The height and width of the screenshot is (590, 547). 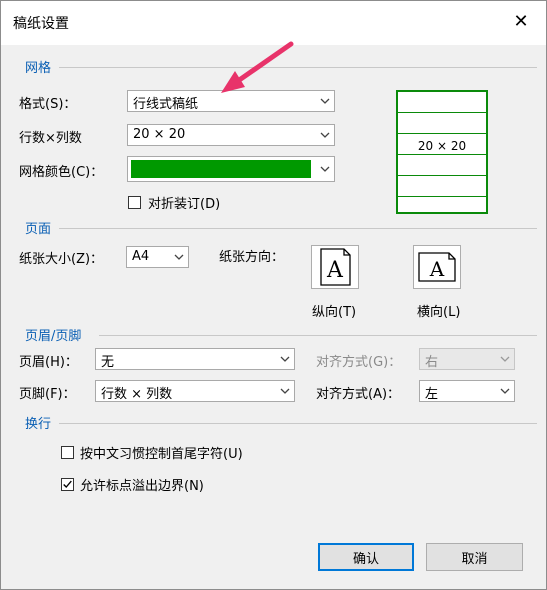 What do you see at coordinates (366, 557) in the screenshot?
I see `ok-button: 确认` at bounding box center [366, 557].